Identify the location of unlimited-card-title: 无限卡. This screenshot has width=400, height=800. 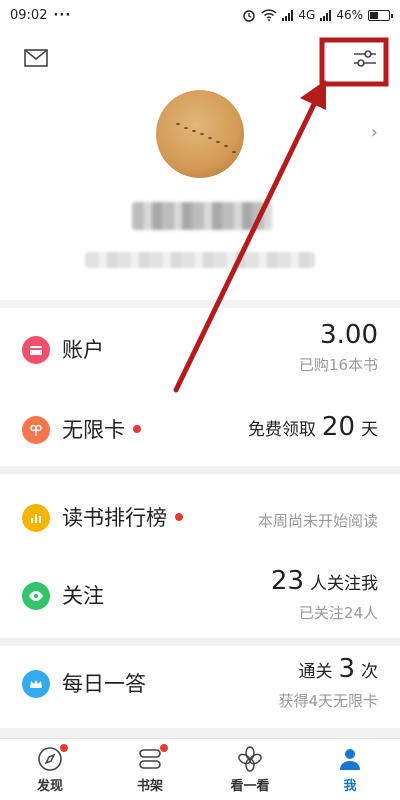
(101, 429).